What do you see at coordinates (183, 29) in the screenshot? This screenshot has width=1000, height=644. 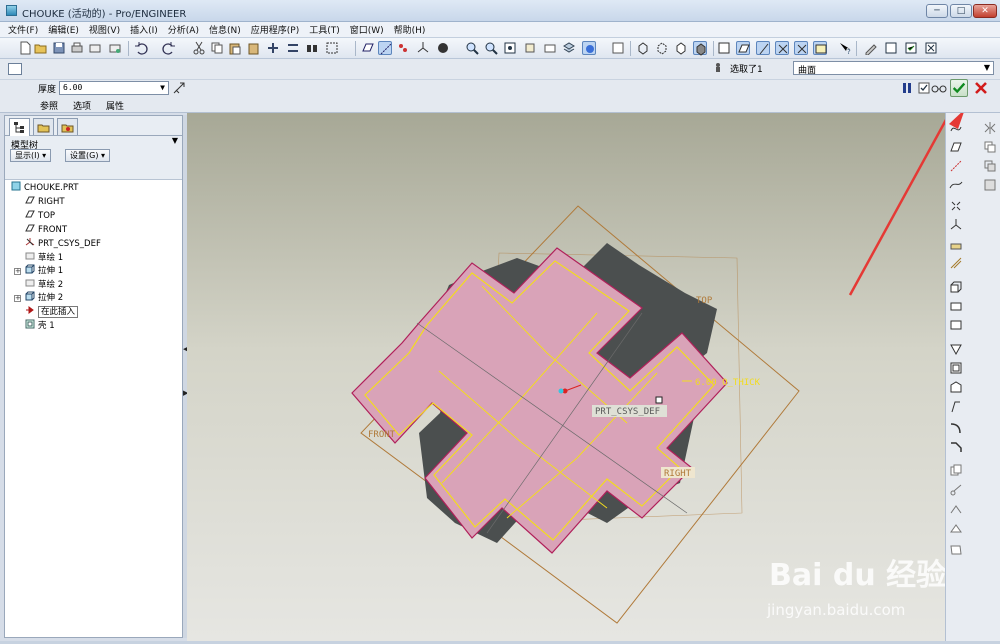 I see `menu-analysis: 分析(A)` at bounding box center [183, 29].